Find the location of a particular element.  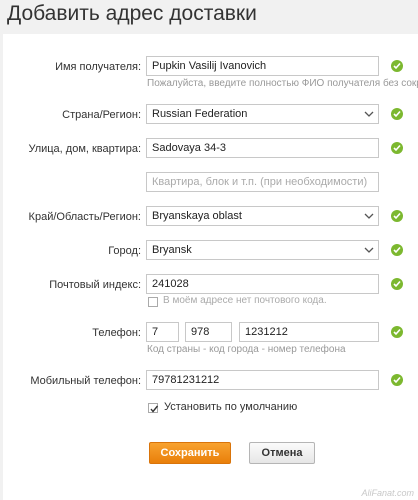

city-select-value: Bryansk is located at coordinates (172, 250).